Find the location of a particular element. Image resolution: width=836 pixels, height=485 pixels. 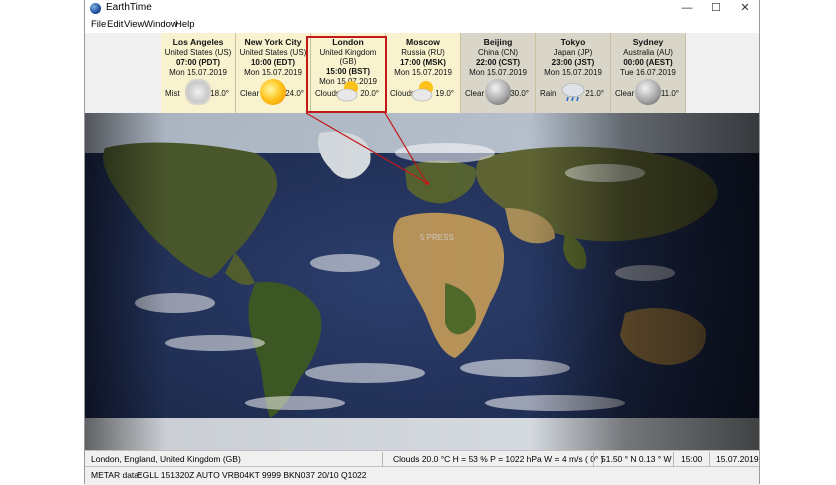

city-time: 22:00 (CST) is located at coordinates (497, 62).